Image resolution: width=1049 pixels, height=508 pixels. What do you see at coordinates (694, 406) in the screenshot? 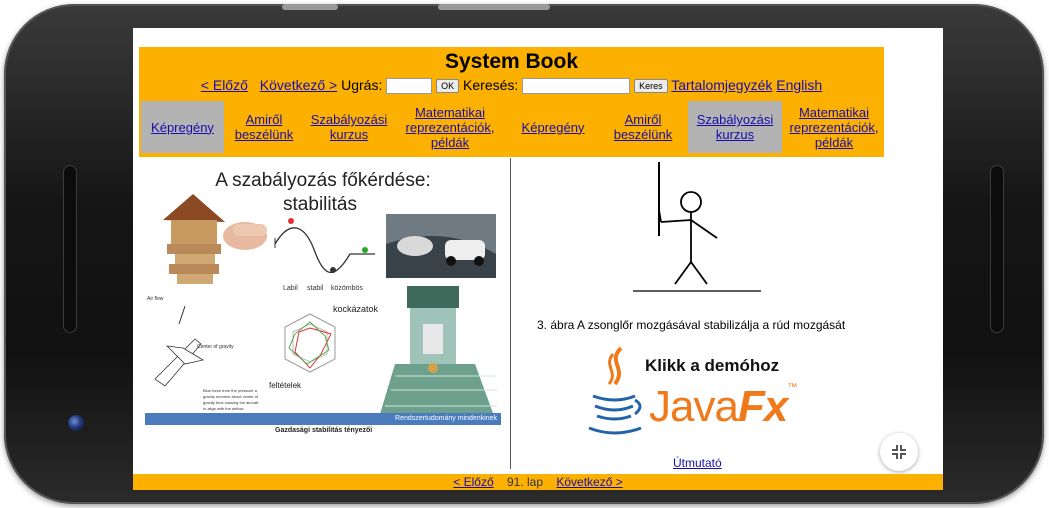
I see `javafx-java-text: Java` at bounding box center [694, 406].